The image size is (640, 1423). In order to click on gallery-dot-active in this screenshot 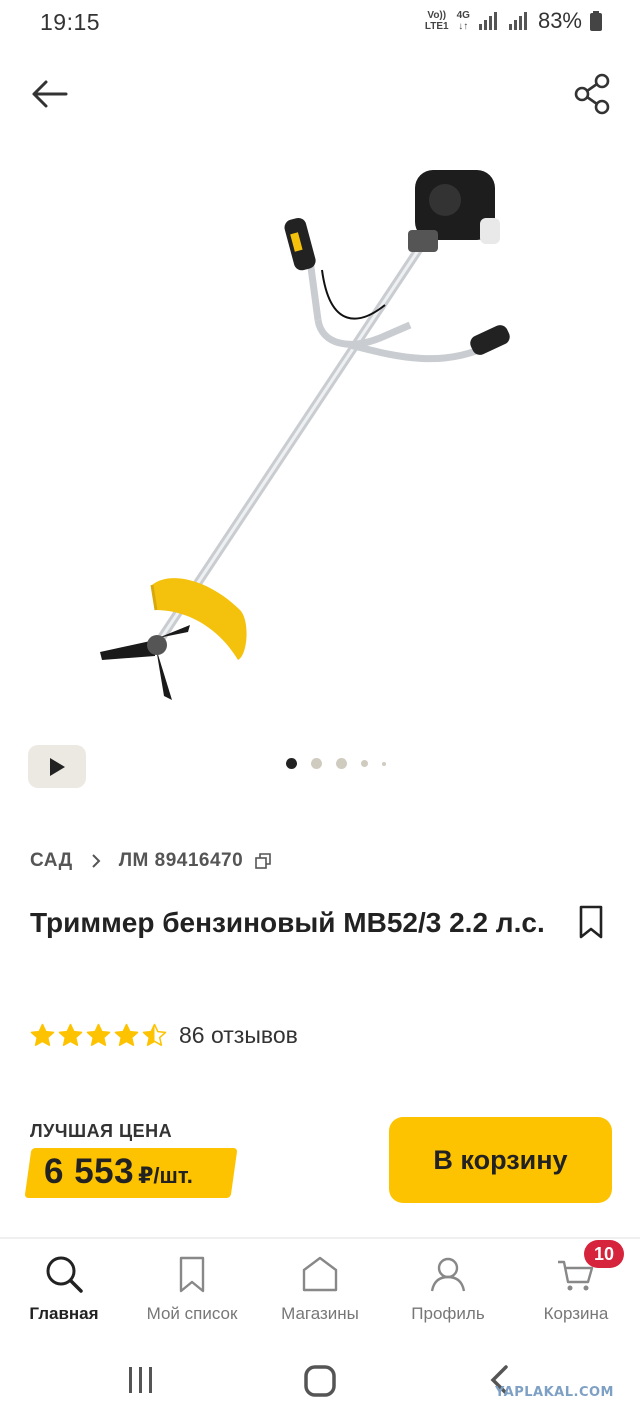, I will do `click(291, 763)`.